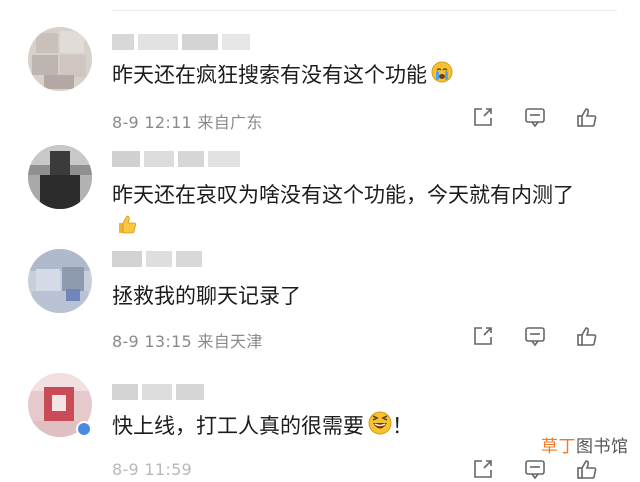 Image resolution: width=640 pixels, height=482 pixels. Describe the element at coordinates (152, 469) in the screenshot. I see `comment-meta: 8-9 11:59` at that location.